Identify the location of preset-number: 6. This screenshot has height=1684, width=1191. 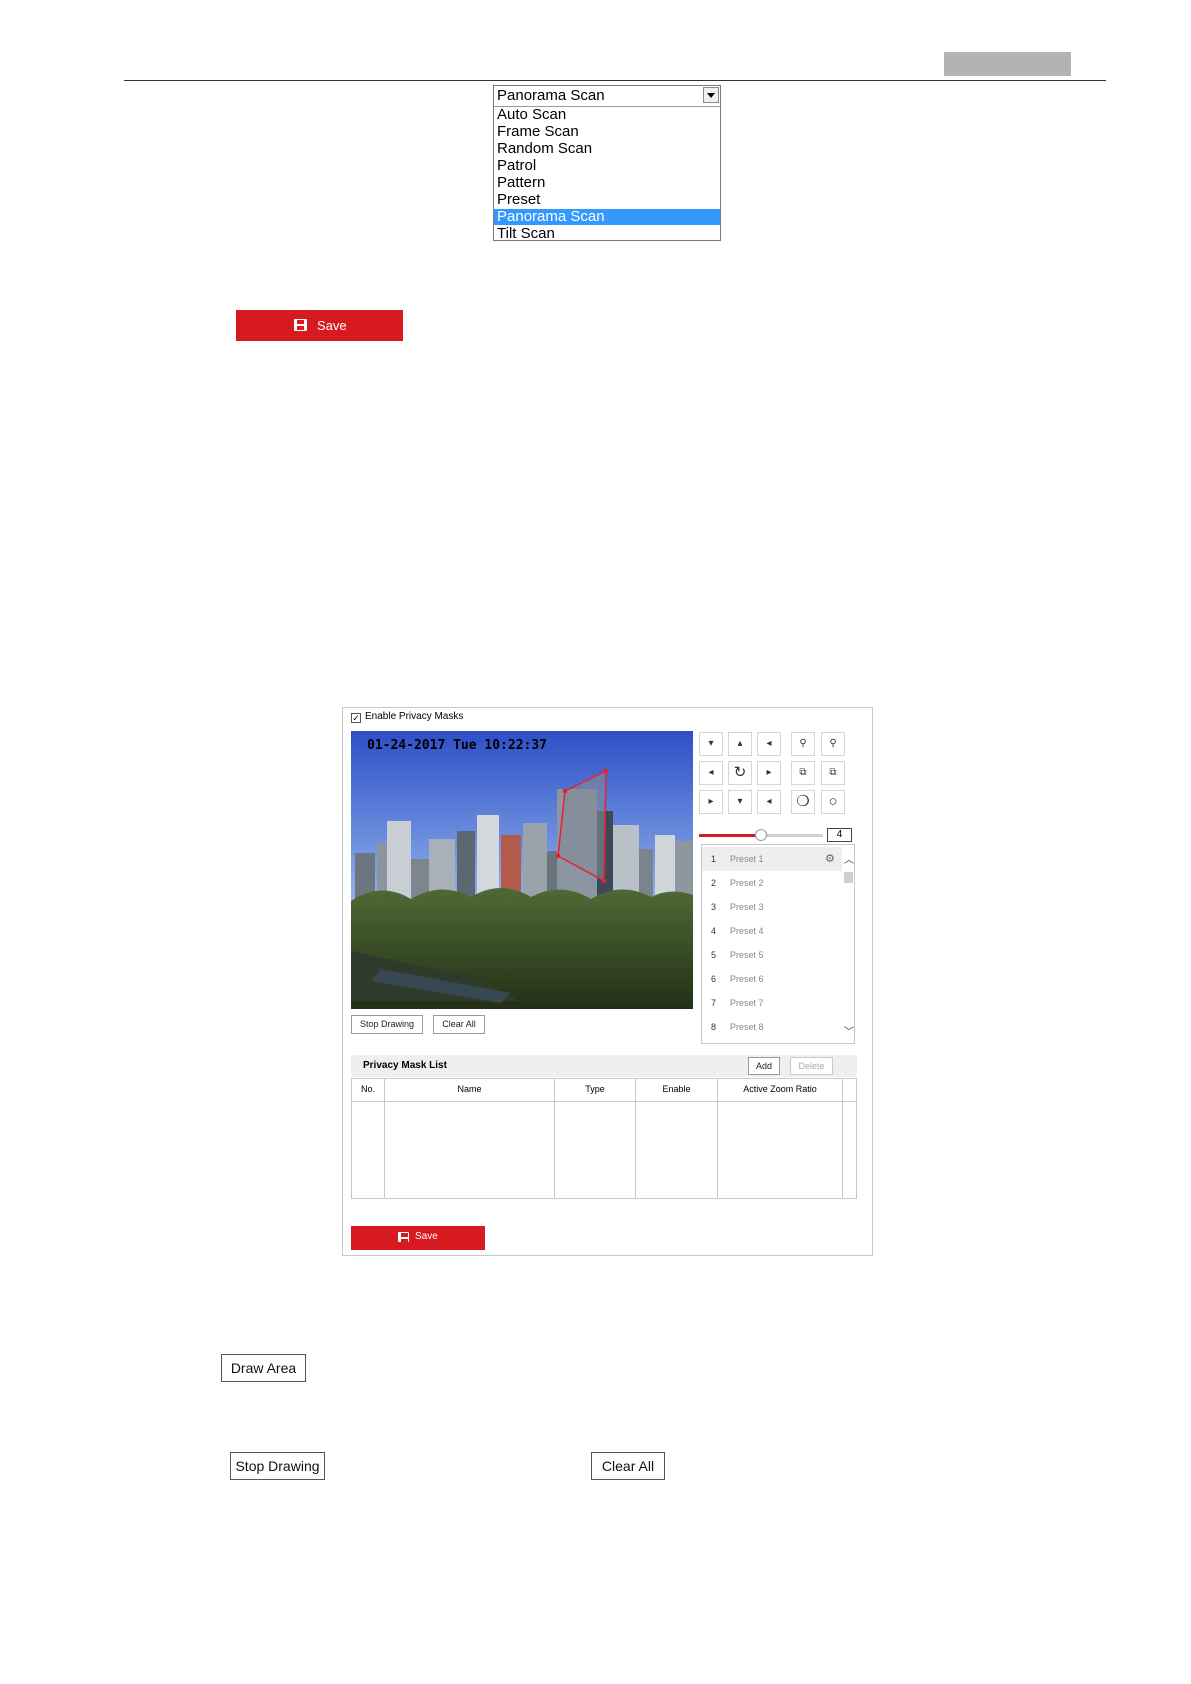
(714, 979).